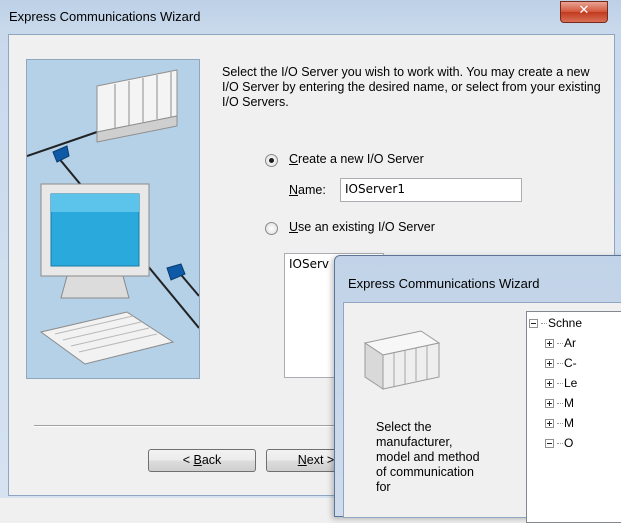 The image size is (621, 523). I want to click on name-label: Name:, so click(307, 190).